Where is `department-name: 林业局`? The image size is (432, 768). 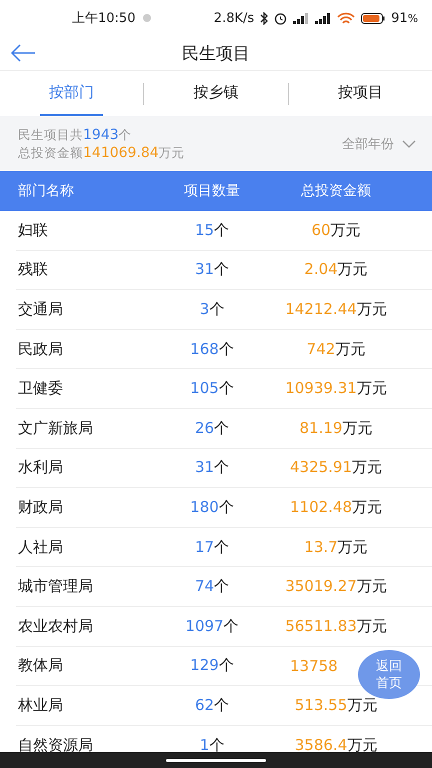
department-name: 林业局 is located at coordinates (41, 705).